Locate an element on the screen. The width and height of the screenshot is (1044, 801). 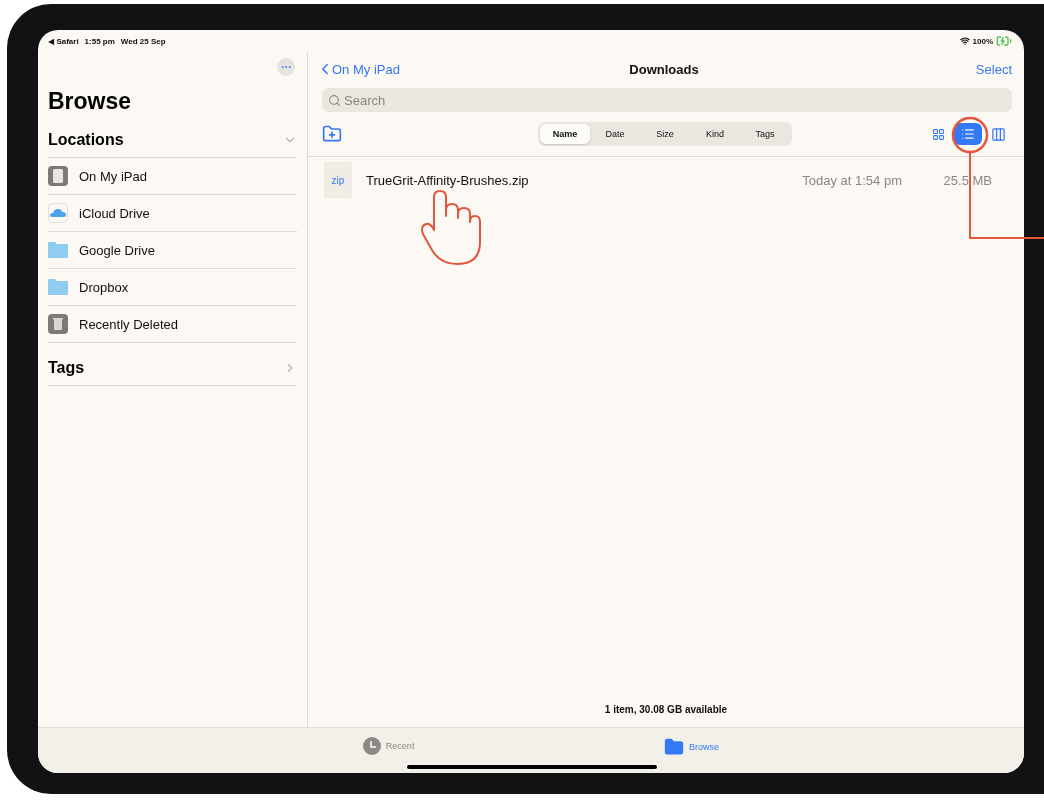
list-icon is located at coordinates (968, 134).